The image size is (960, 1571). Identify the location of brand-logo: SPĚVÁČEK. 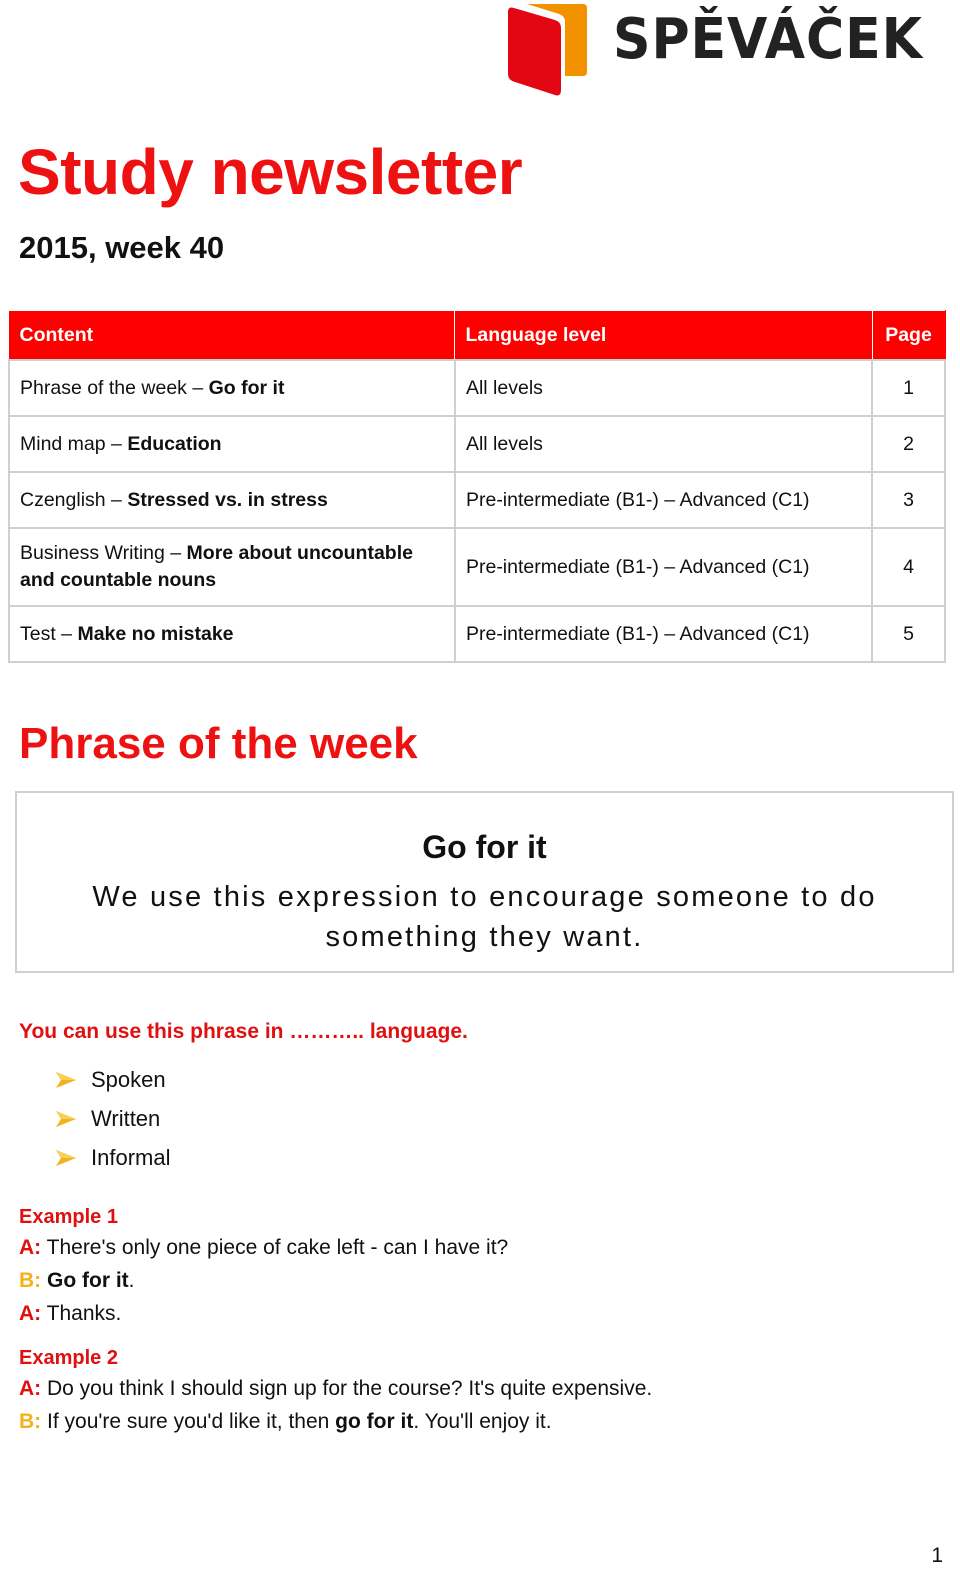
(725, 50).